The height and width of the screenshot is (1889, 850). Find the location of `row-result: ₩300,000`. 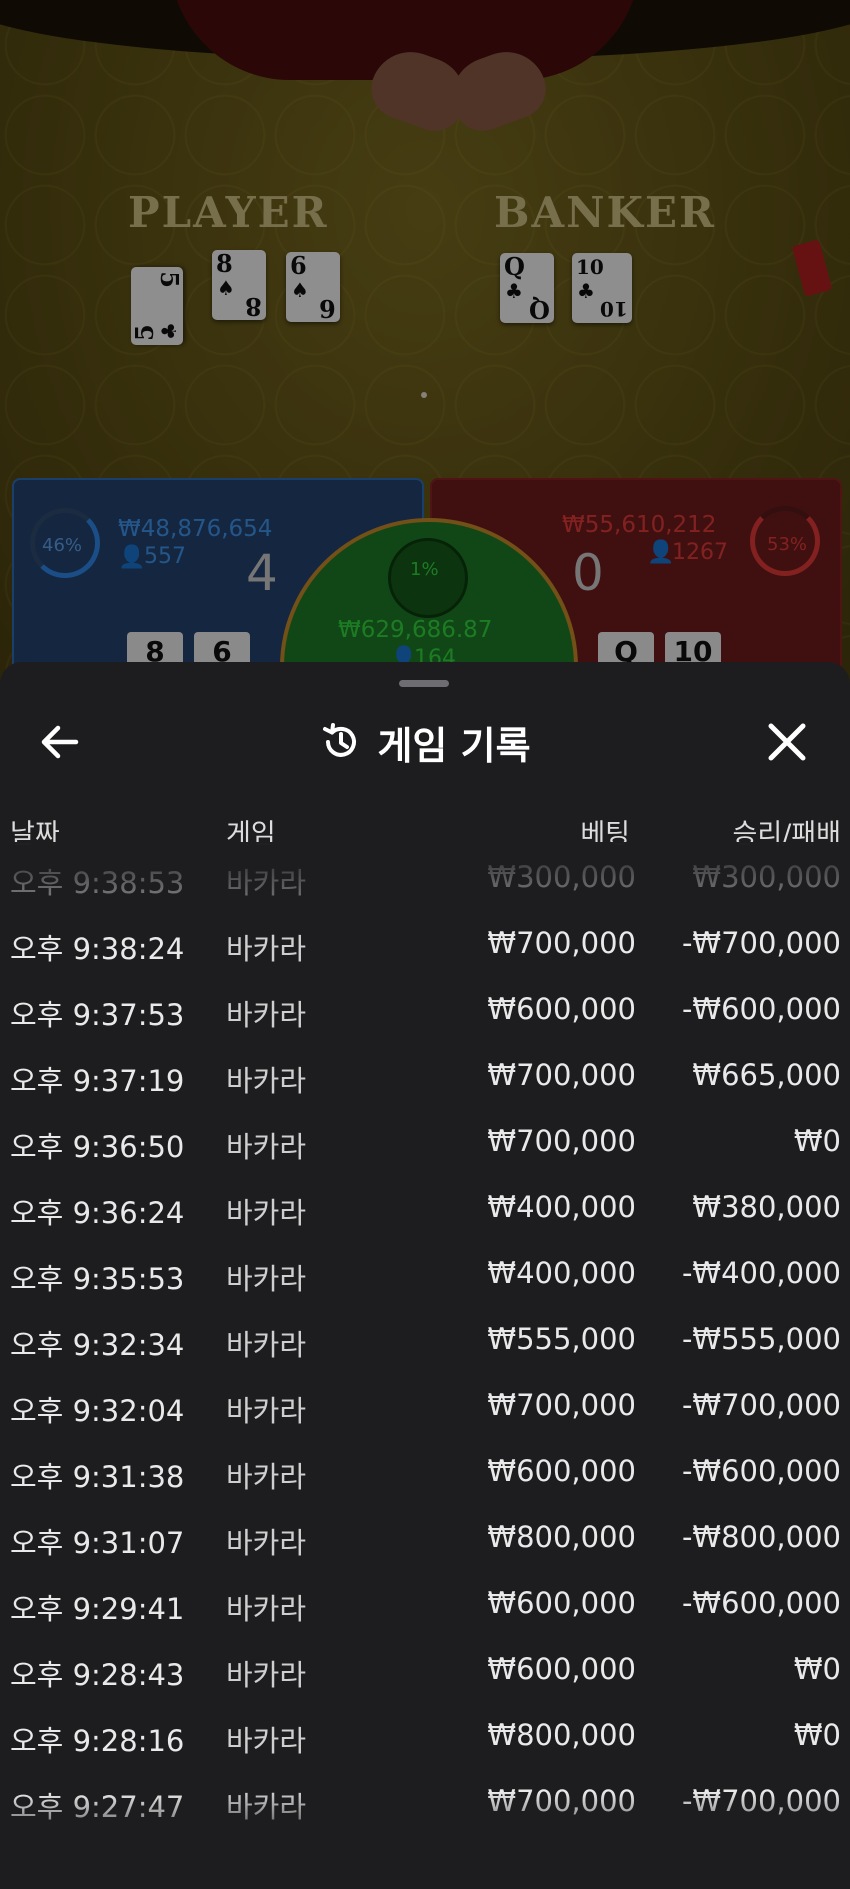

row-result: ₩300,000 is located at coordinates (766, 877).